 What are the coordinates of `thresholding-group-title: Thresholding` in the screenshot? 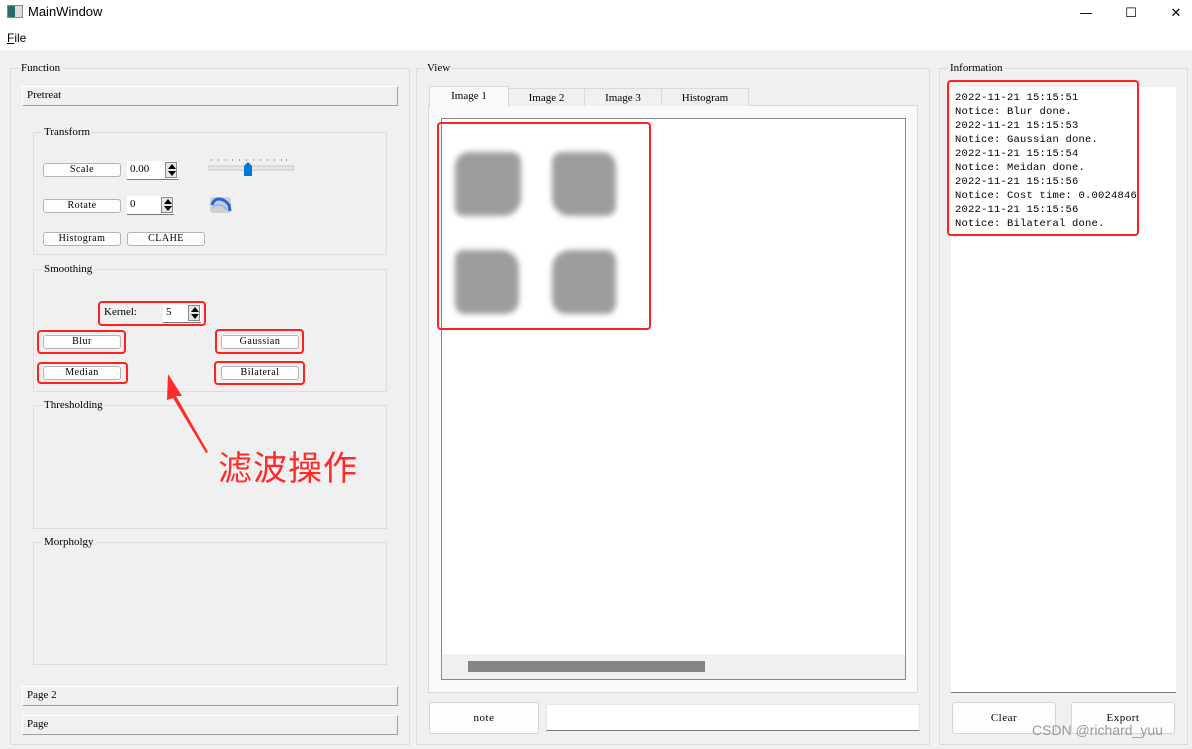 It's located at (73, 405).